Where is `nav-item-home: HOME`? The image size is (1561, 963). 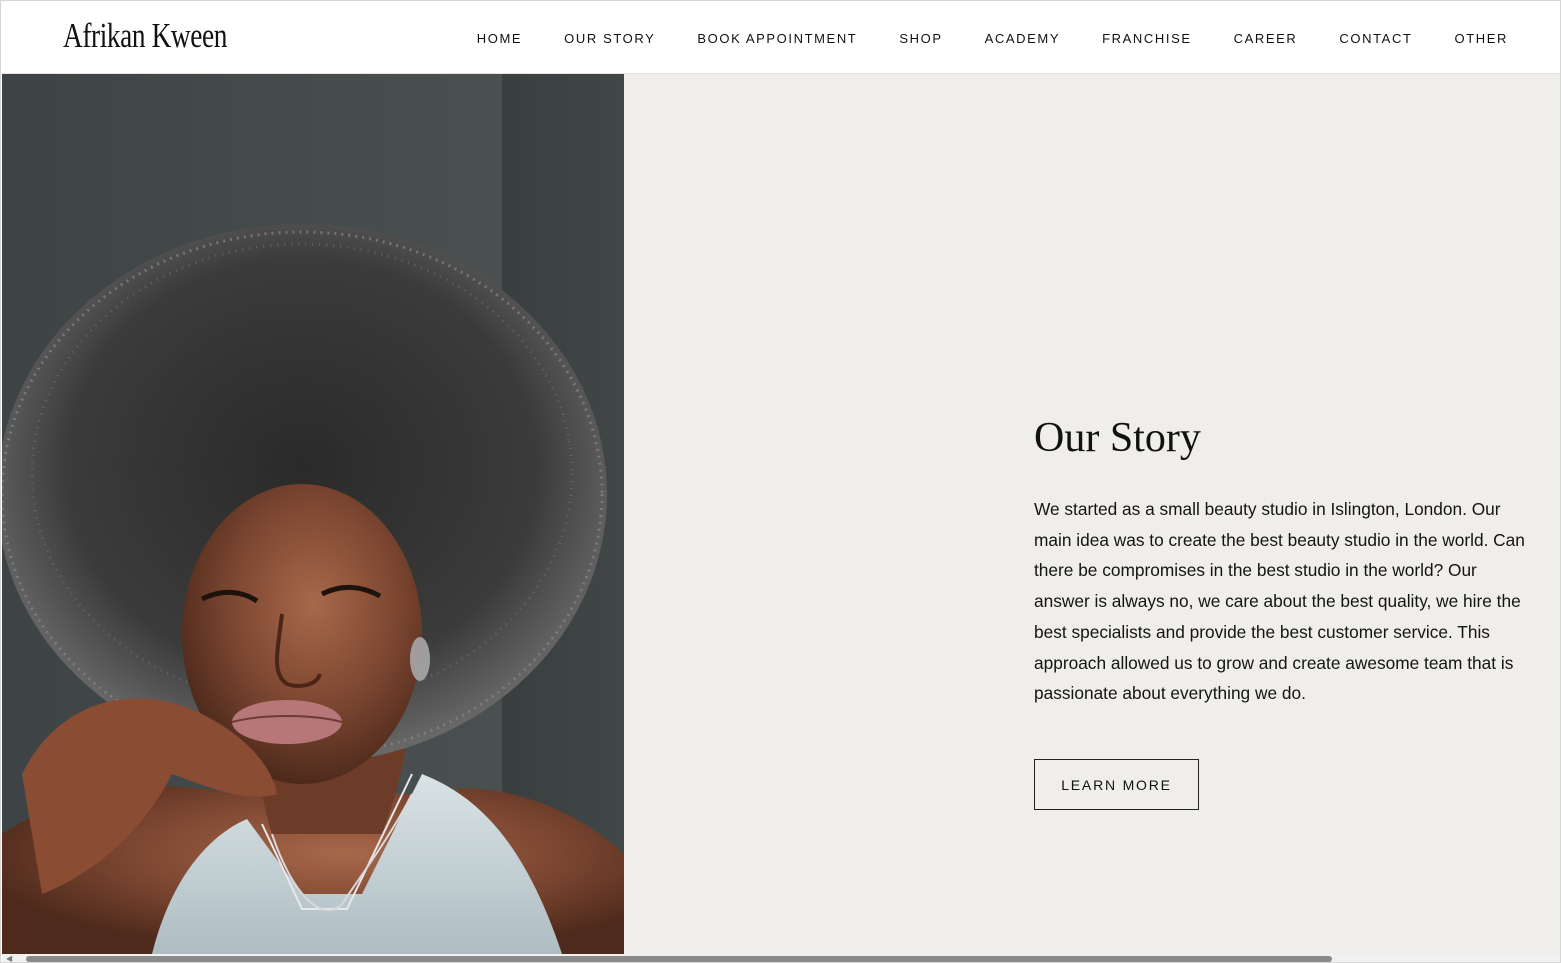
nav-item-home: HOME is located at coordinates (499, 38).